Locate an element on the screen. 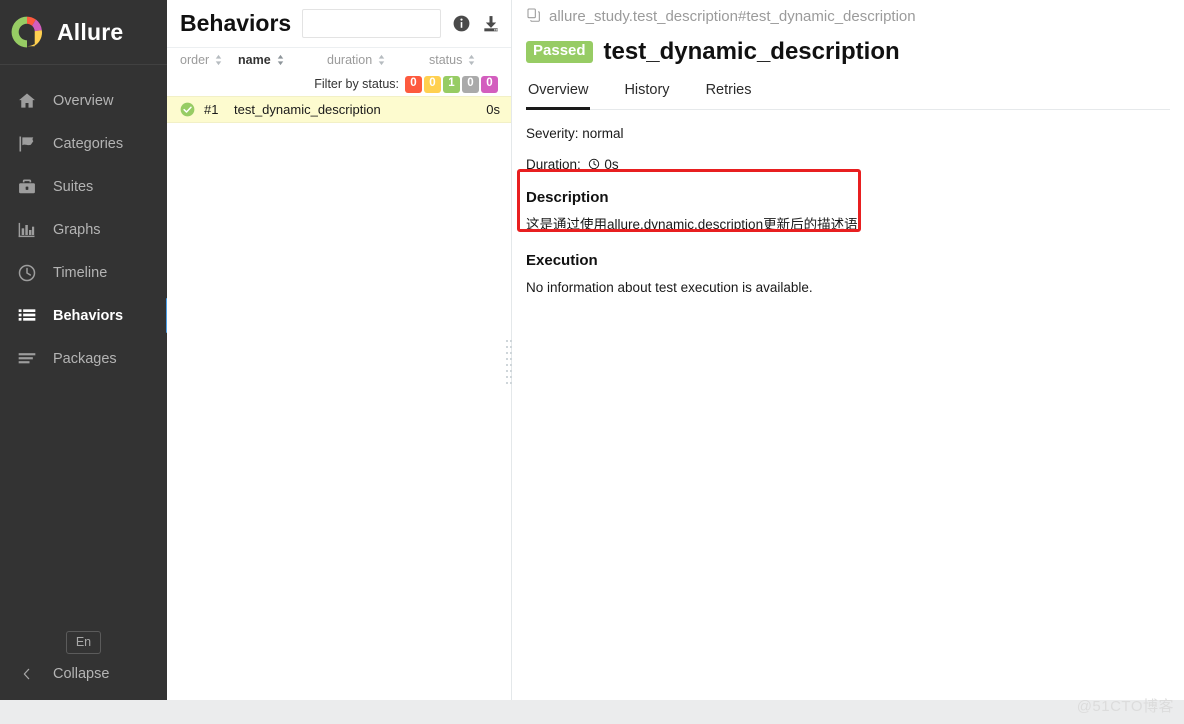 The height and width of the screenshot is (724, 1184). list-column-header: order name duration status is located at coordinates (339, 59).